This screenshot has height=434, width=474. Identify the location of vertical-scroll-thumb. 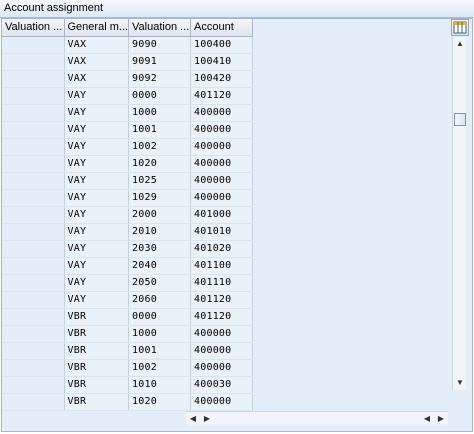
(460, 119).